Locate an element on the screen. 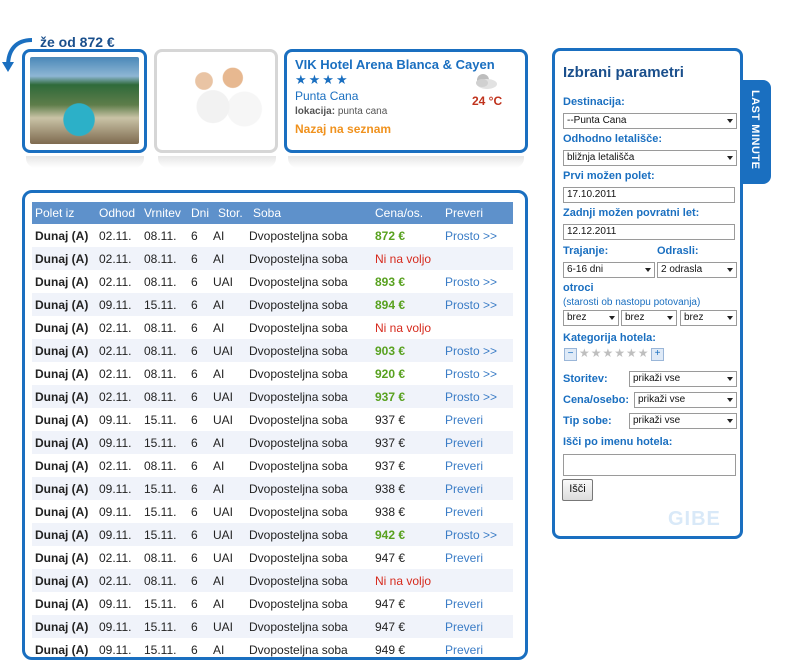  adults-select: 2 odrasla is located at coordinates (697, 270).